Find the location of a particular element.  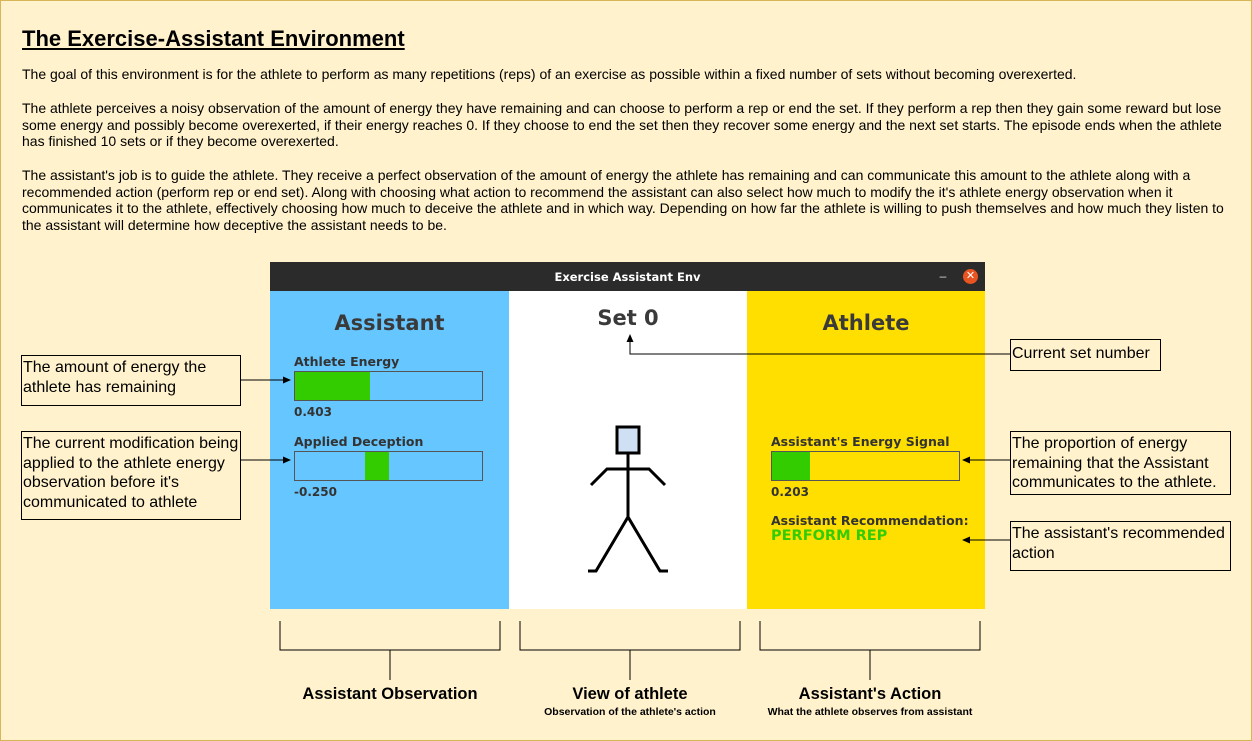

bracket-assistant-action is located at coordinates (870, 636).